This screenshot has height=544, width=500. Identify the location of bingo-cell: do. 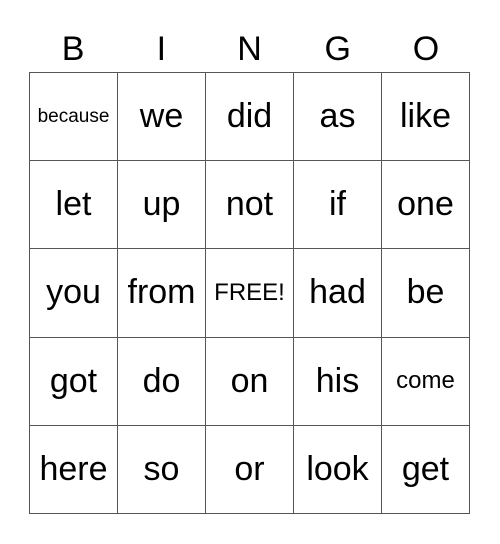
(162, 381).